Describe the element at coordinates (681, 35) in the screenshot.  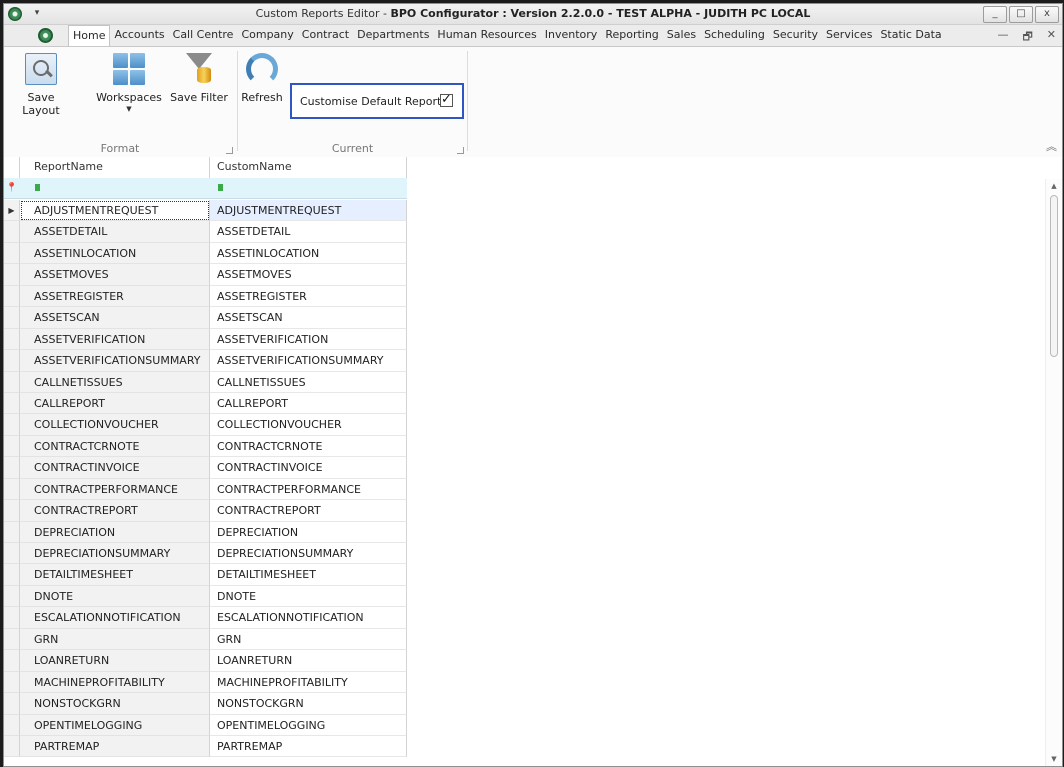
I see `tab-sales: Sales` at that location.